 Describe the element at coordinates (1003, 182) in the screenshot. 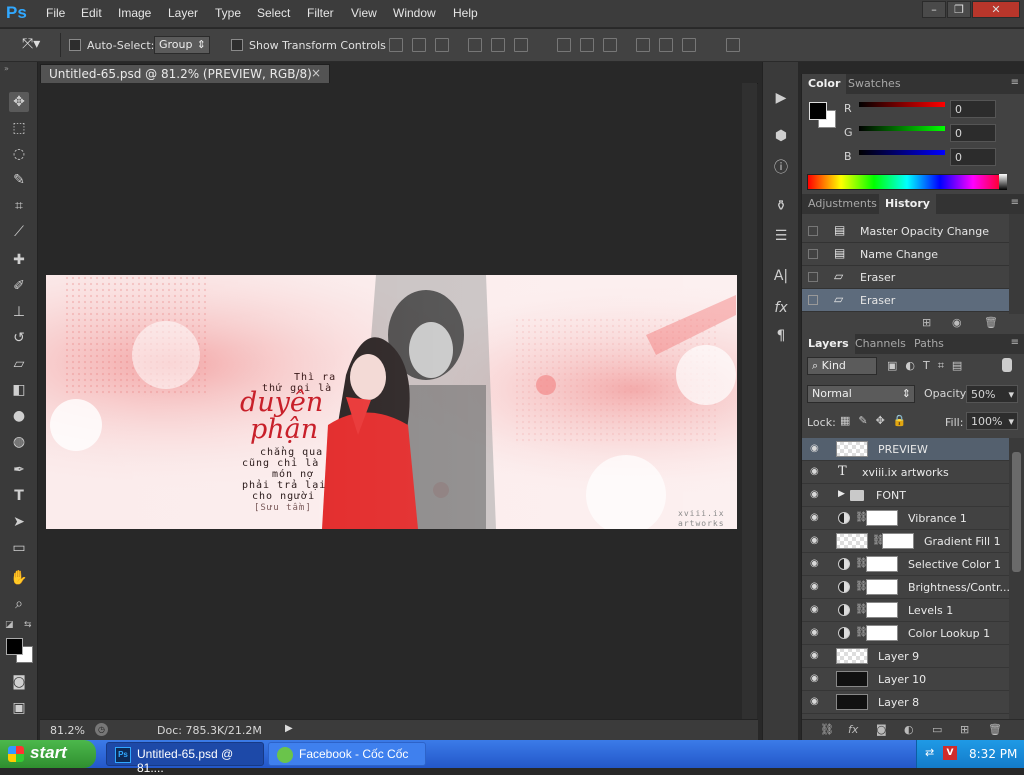

I see `spectrum-black-white` at that location.